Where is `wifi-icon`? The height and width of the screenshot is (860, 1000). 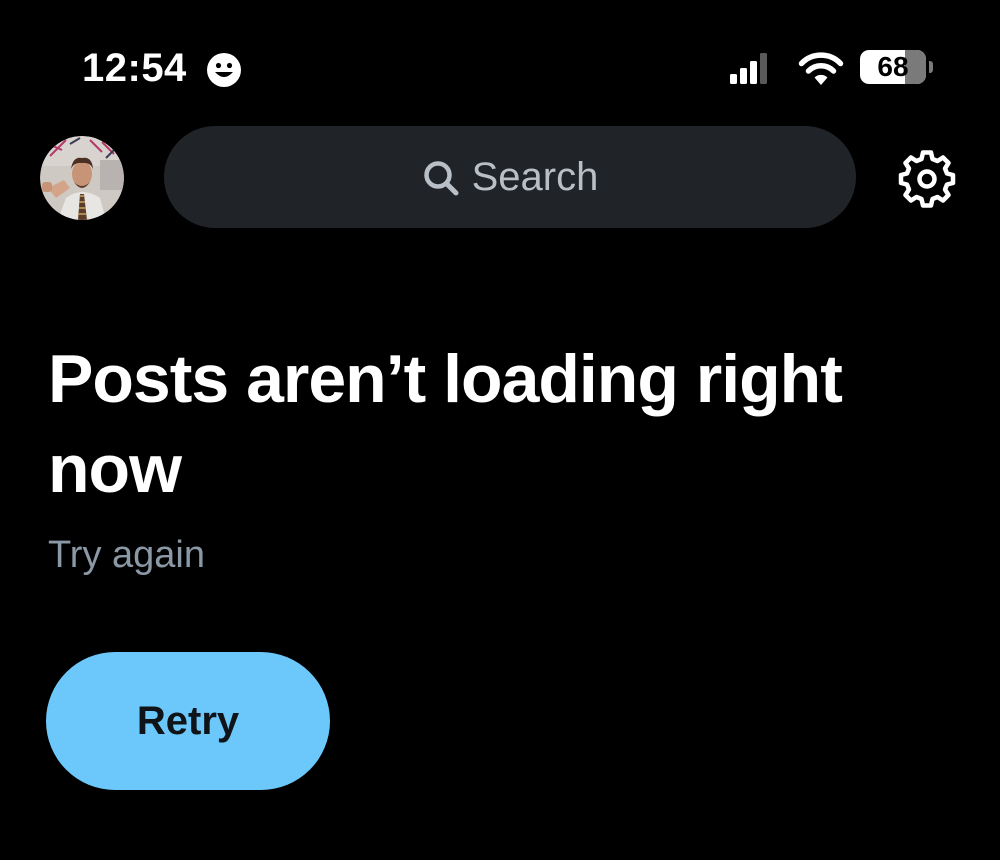
wifi-icon is located at coordinates (821, 68).